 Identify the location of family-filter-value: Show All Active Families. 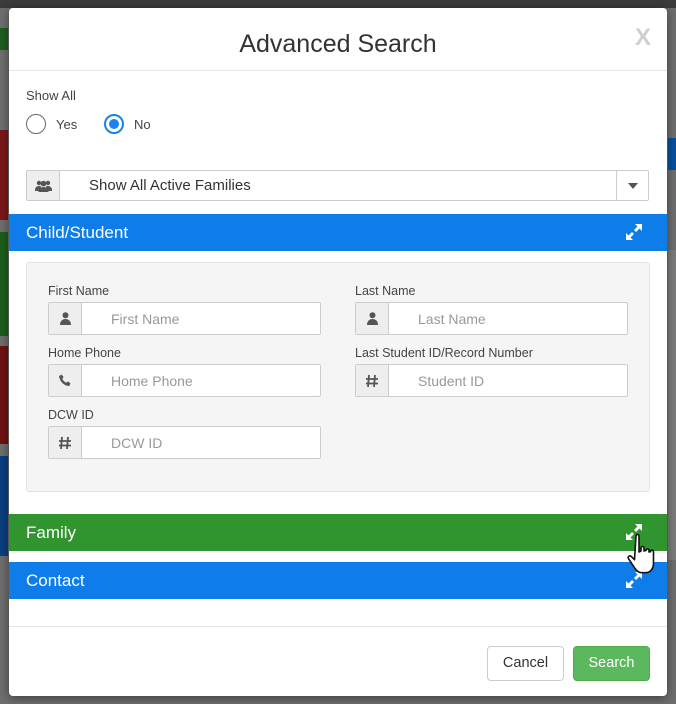
(338, 185).